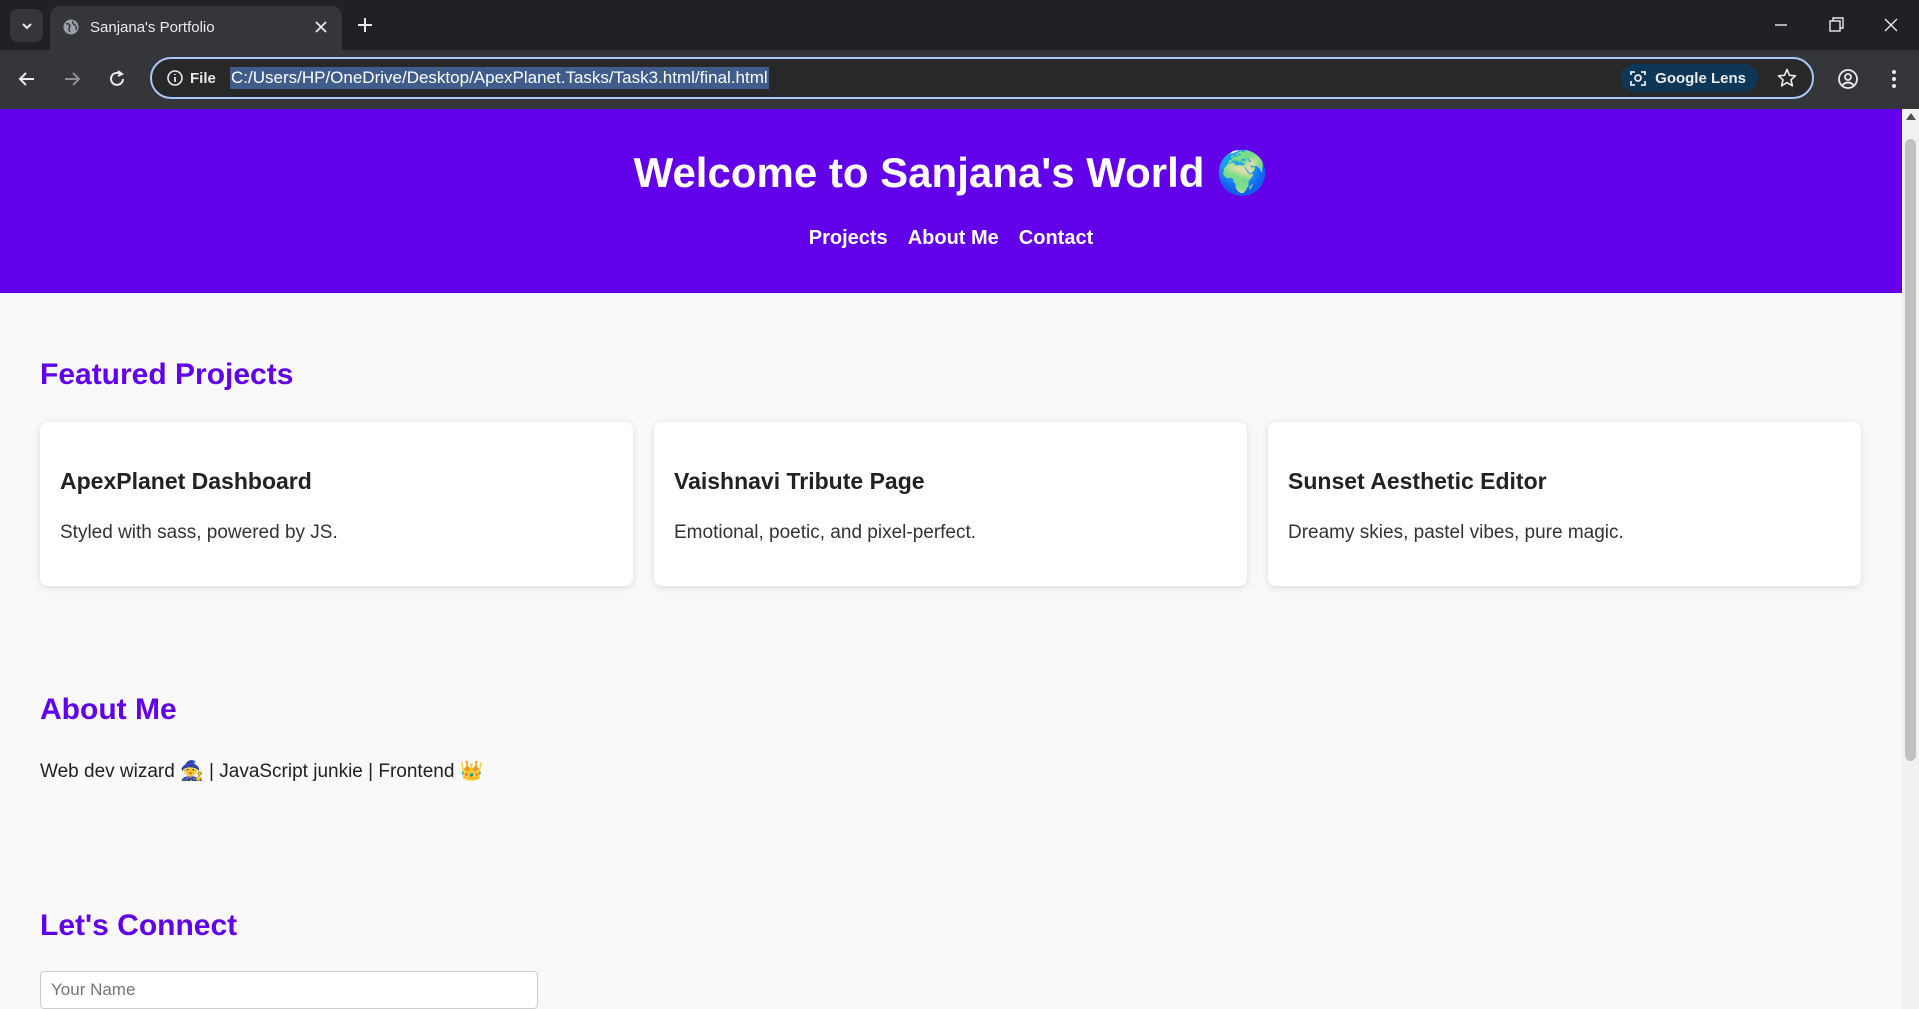  Describe the element at coordinates (1891, 25) in the screenshot. I see `close-window-icon` at that location.